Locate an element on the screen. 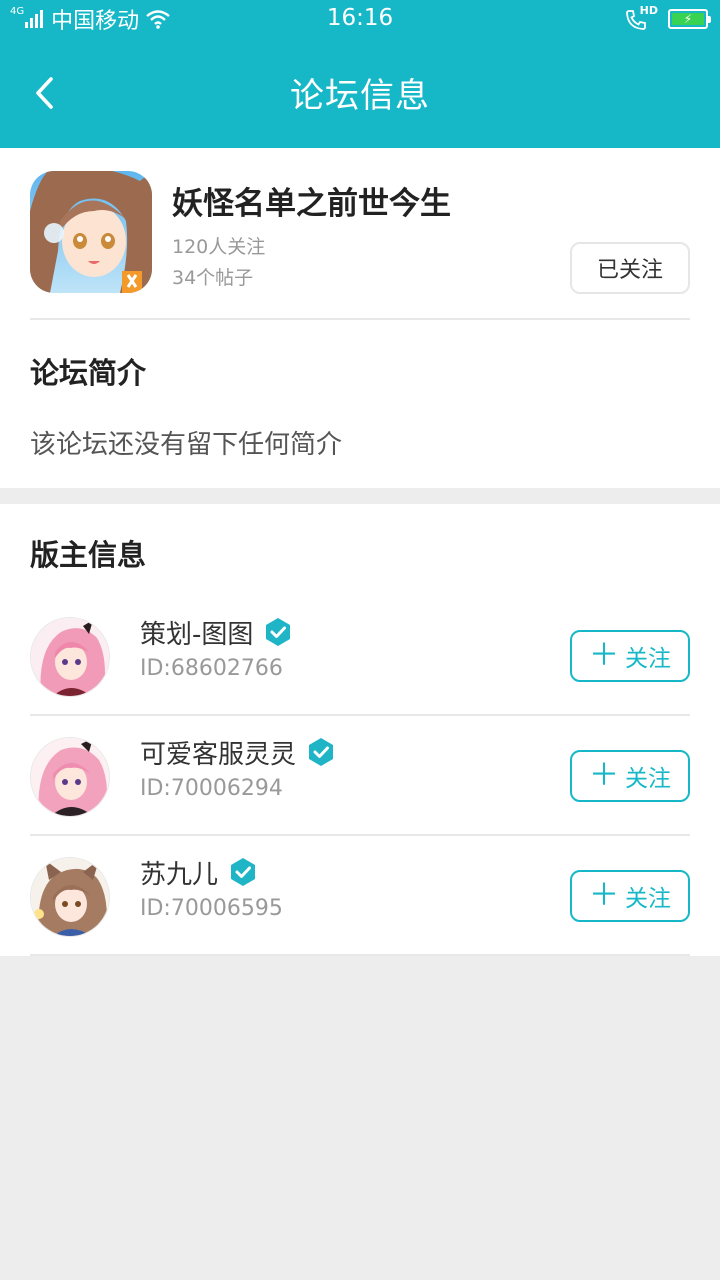  moderator-id: ID:70006294 is located at coordinates (211, 788).